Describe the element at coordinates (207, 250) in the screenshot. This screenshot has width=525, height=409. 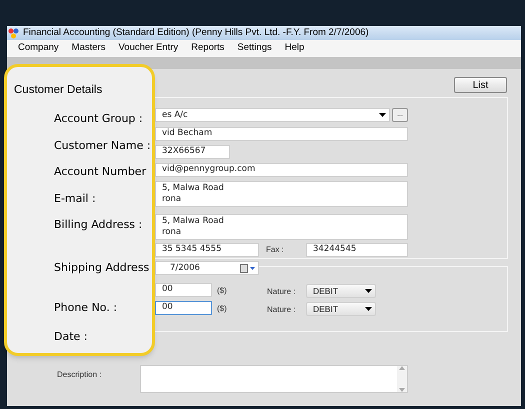
I see `phone-field: 35 5345 4555` at that location.